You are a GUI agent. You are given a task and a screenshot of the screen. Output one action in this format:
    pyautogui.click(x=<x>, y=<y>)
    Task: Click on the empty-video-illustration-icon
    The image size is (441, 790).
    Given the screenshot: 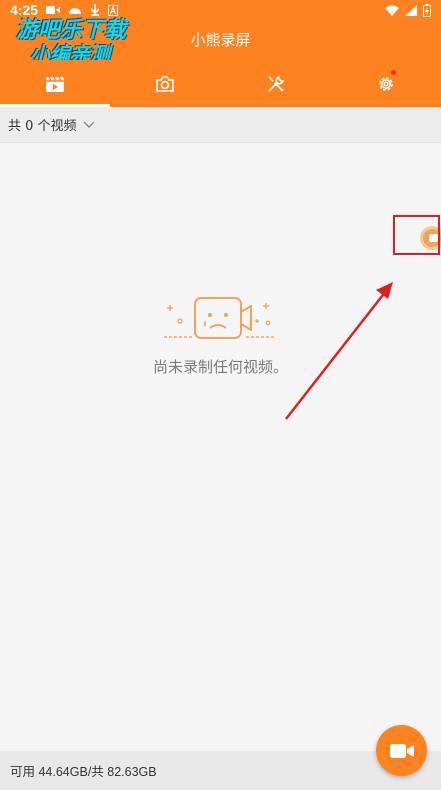 What is the action you would take?
    pyautogui.click(x=220, y=318)
    